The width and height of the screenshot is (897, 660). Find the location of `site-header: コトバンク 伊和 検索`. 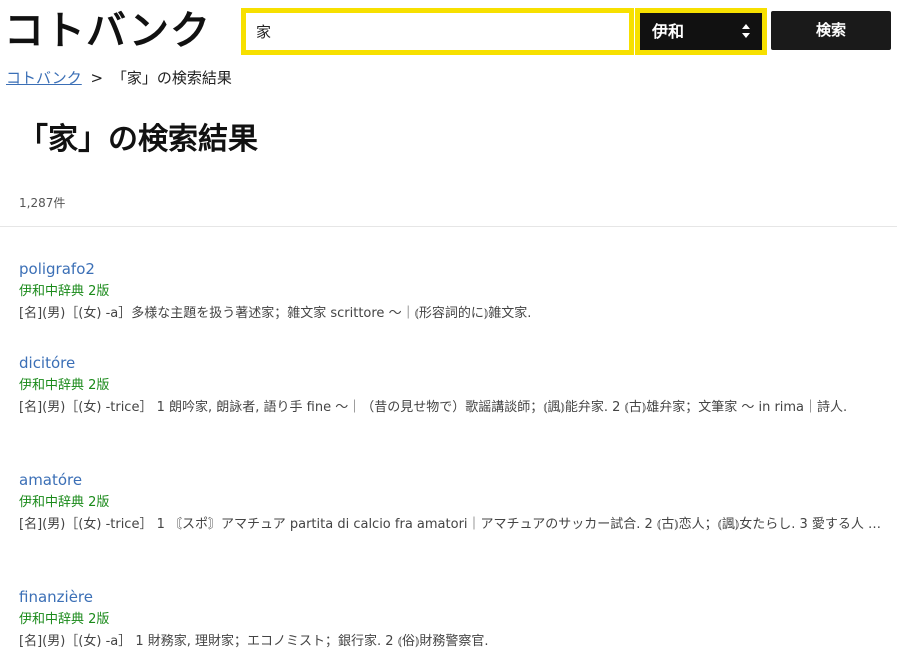

site-header: コトバンク 伊和 検索 is located at coordinates (448, 31).